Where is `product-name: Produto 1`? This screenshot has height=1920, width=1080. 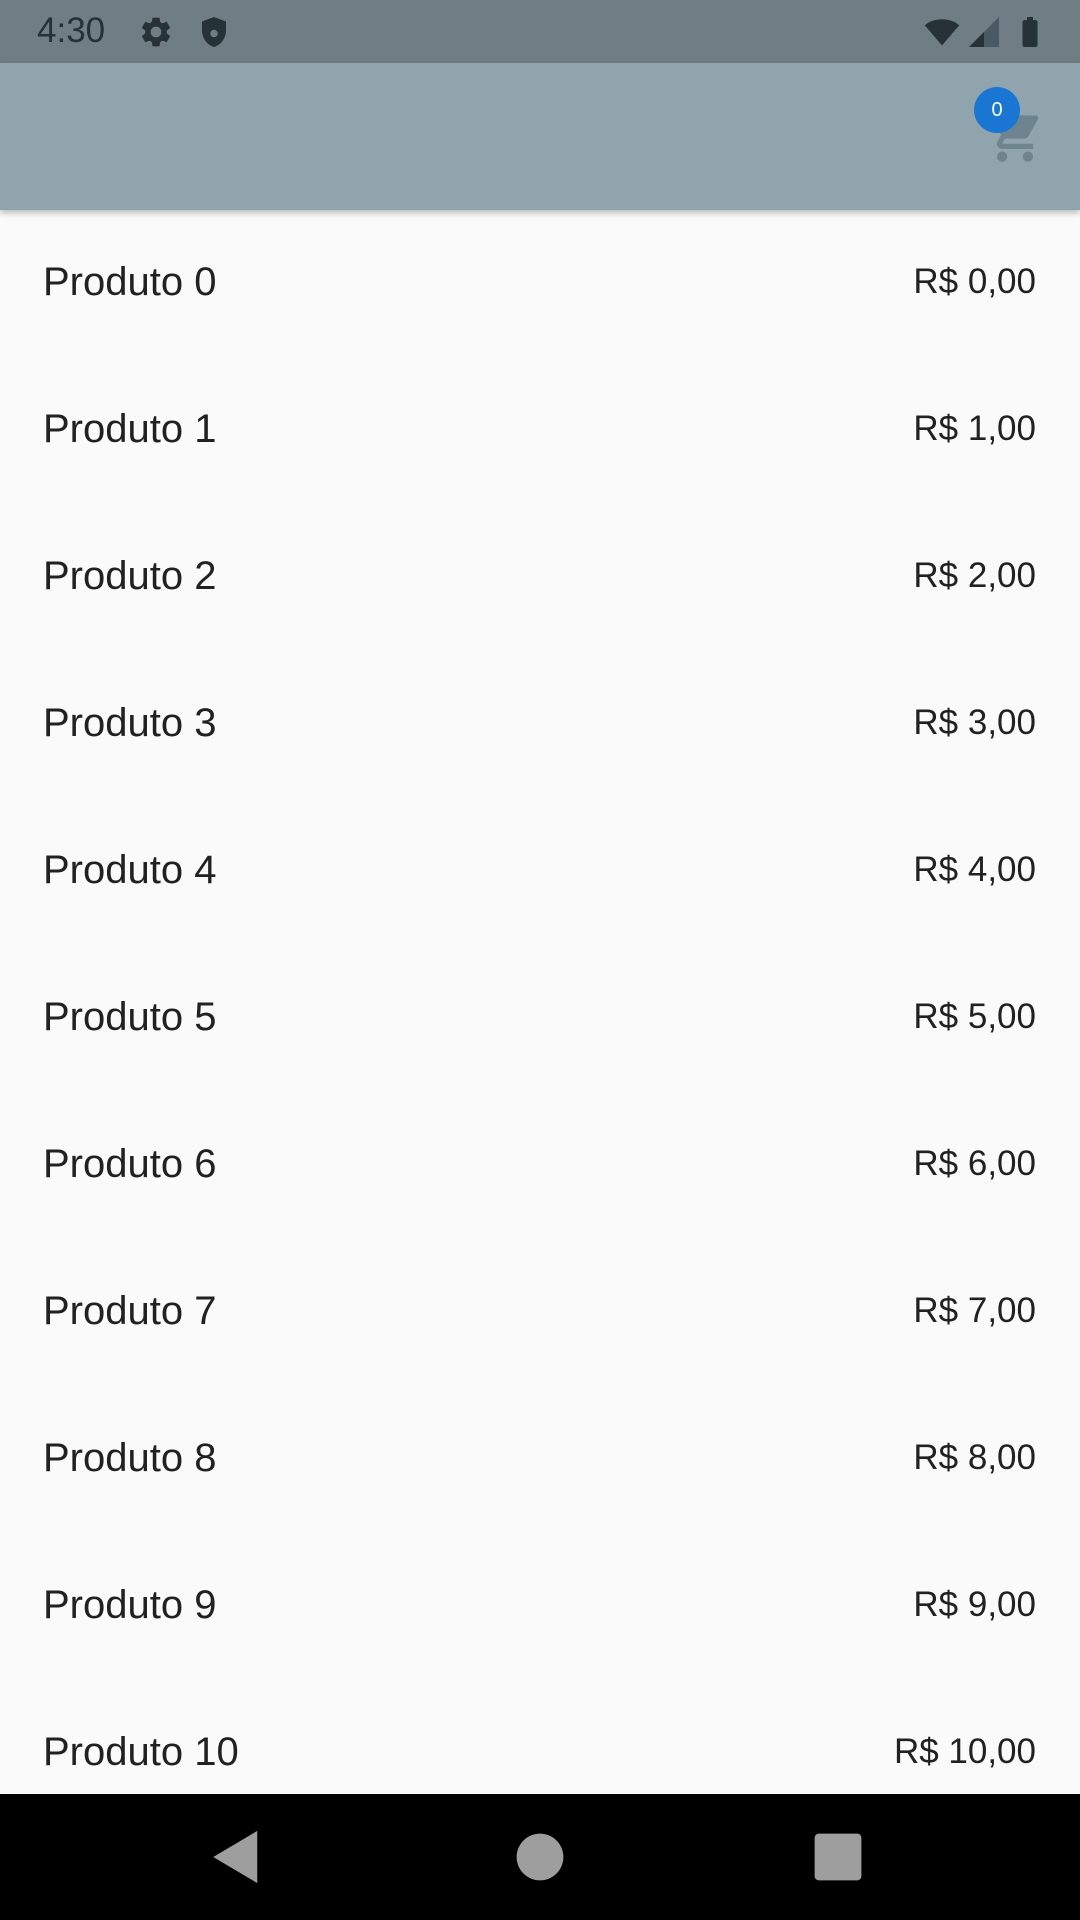 product-name: Produto 1 is located at coordinates (130, 429).